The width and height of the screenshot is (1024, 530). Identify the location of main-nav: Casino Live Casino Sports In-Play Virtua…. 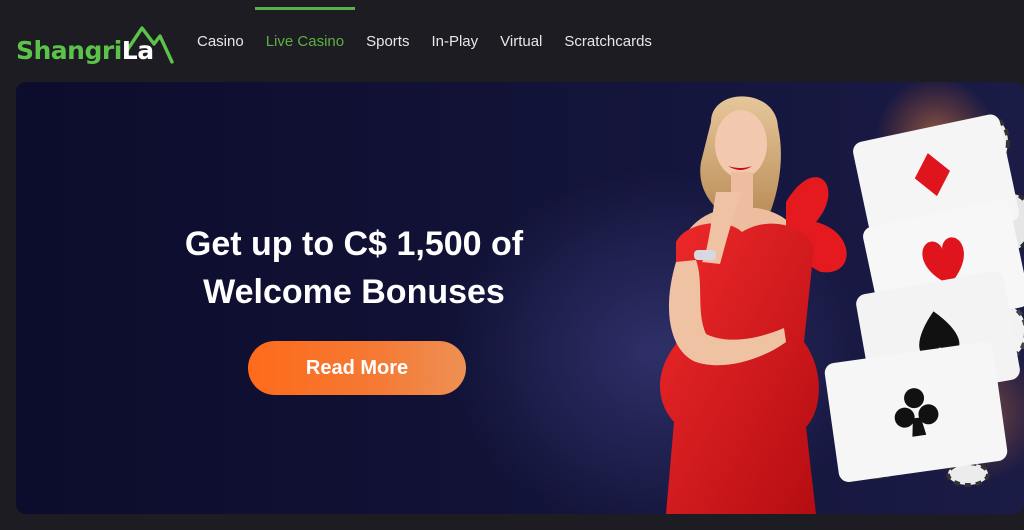
(424, 41).